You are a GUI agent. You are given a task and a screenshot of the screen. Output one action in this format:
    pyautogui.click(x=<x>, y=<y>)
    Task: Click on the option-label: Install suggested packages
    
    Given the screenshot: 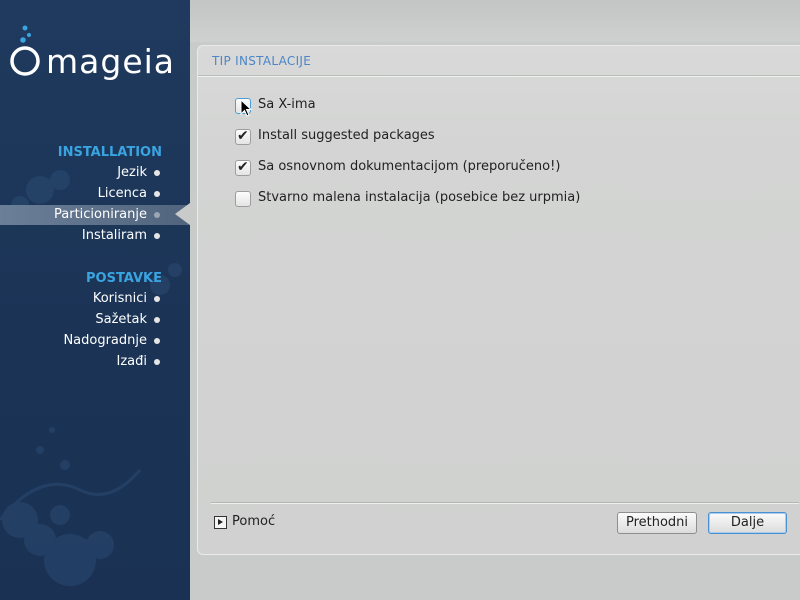 What is the action you would take?
    pyautogui.click(x=346, y=135)
    